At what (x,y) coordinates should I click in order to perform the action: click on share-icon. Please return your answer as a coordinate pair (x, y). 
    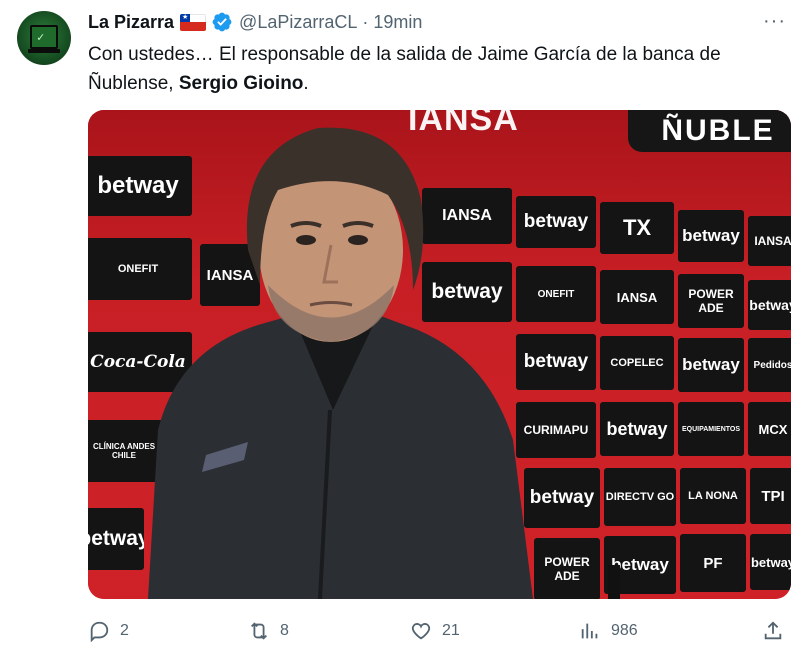
    Looking at the image, I should click on (773, 630).